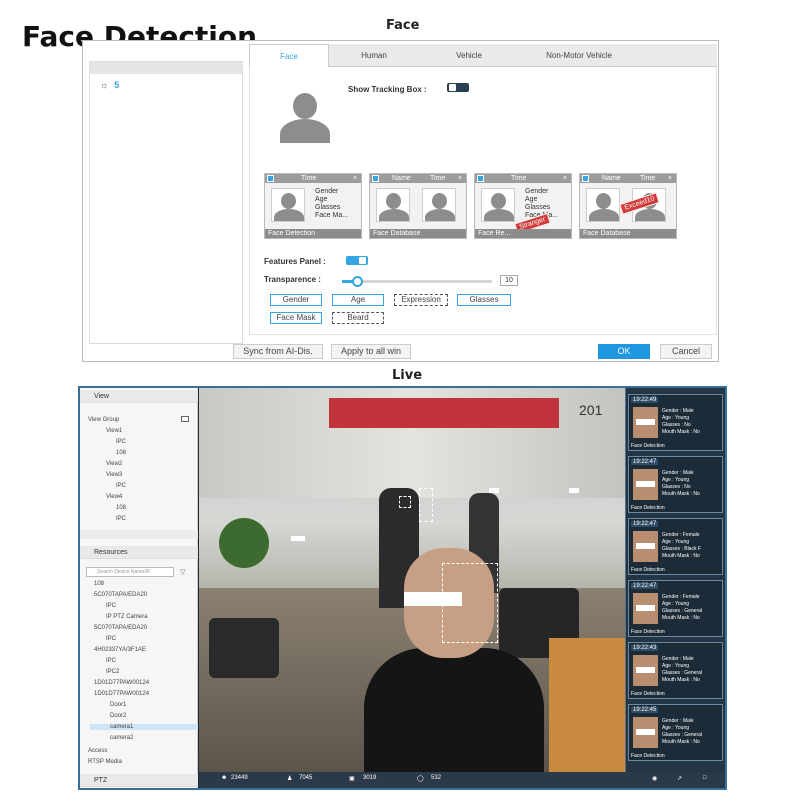  Describe the element at coordinates (114, 475) in the screenshot. I see `view-item: View3` at that location.